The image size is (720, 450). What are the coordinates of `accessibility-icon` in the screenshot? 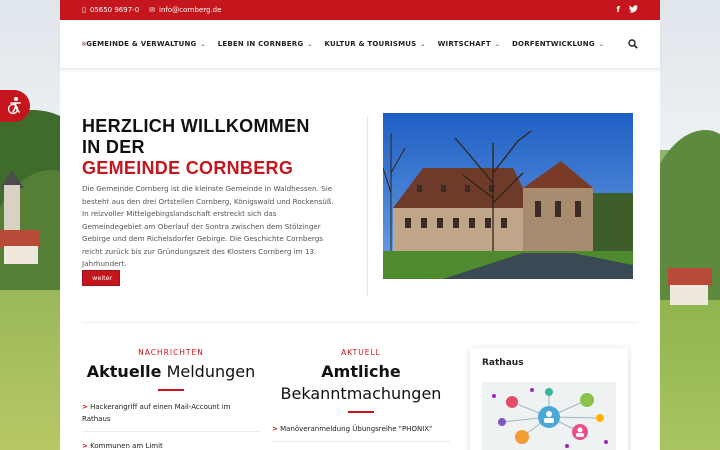 It's located at (14, 106).